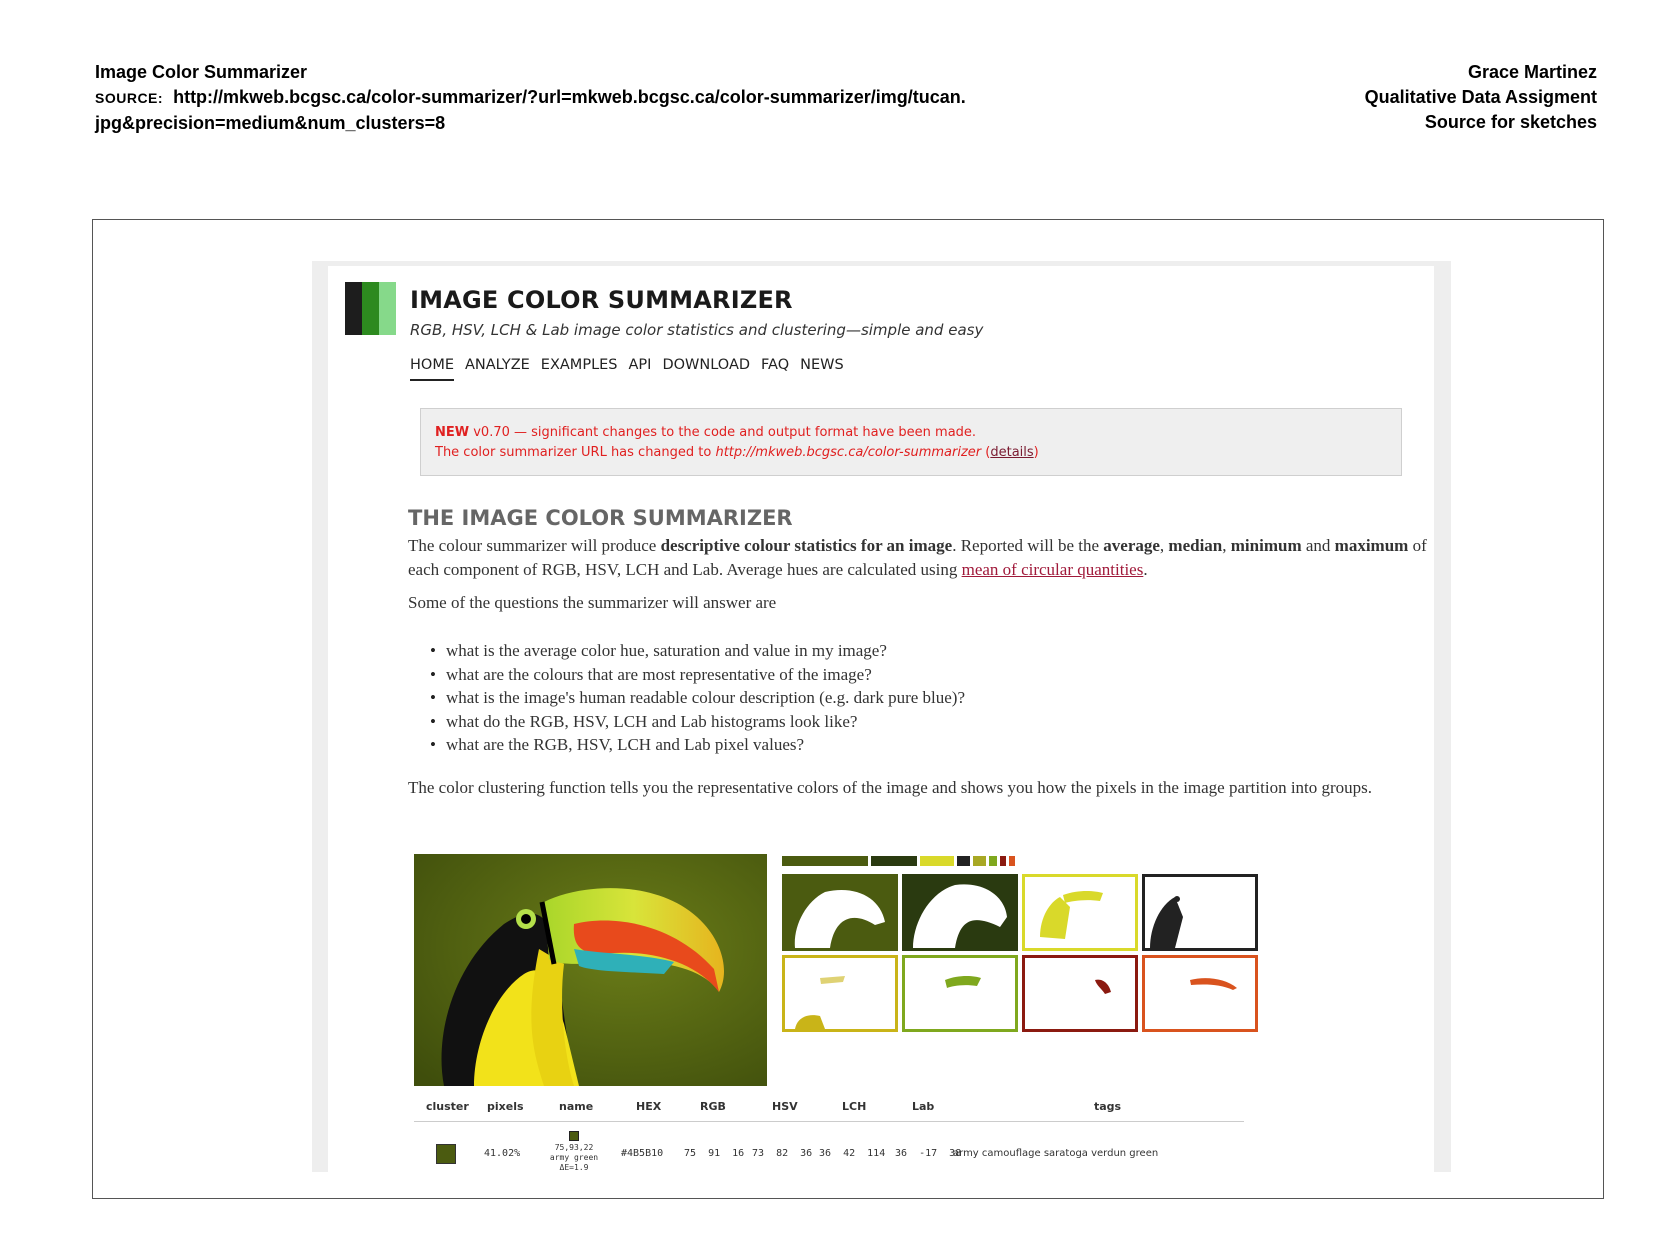 This screenshot has width=1667, height=1250. I want to click on section-heading: THE IMAGE COLOR SUMMARIZER, so click(600, 518).